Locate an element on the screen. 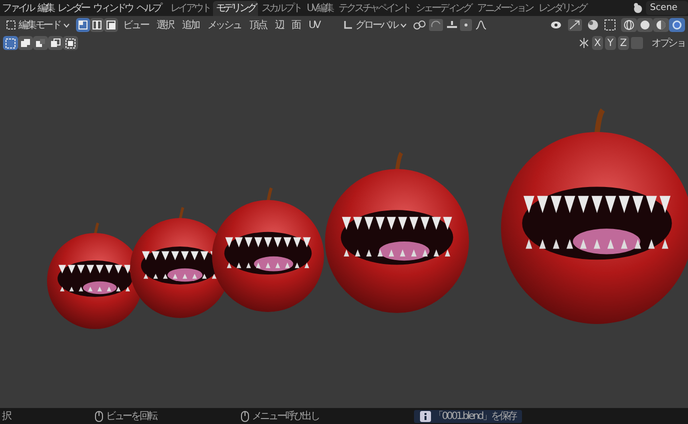 Image resolution: width=688 pixels, height=424 pixels. eye-icon is located at coordinates (556, 25).